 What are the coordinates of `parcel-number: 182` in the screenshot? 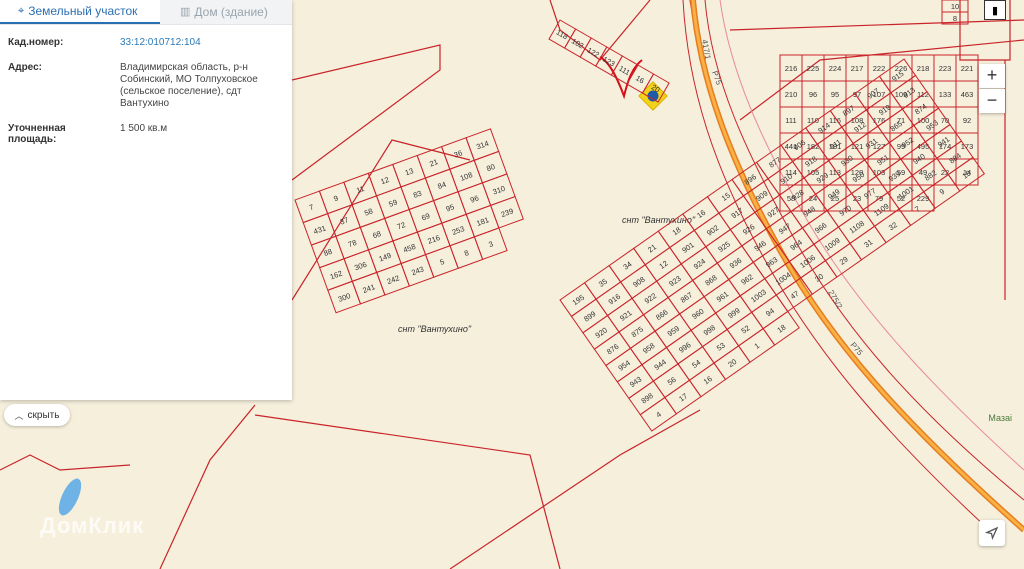 It's located at (813, 146).